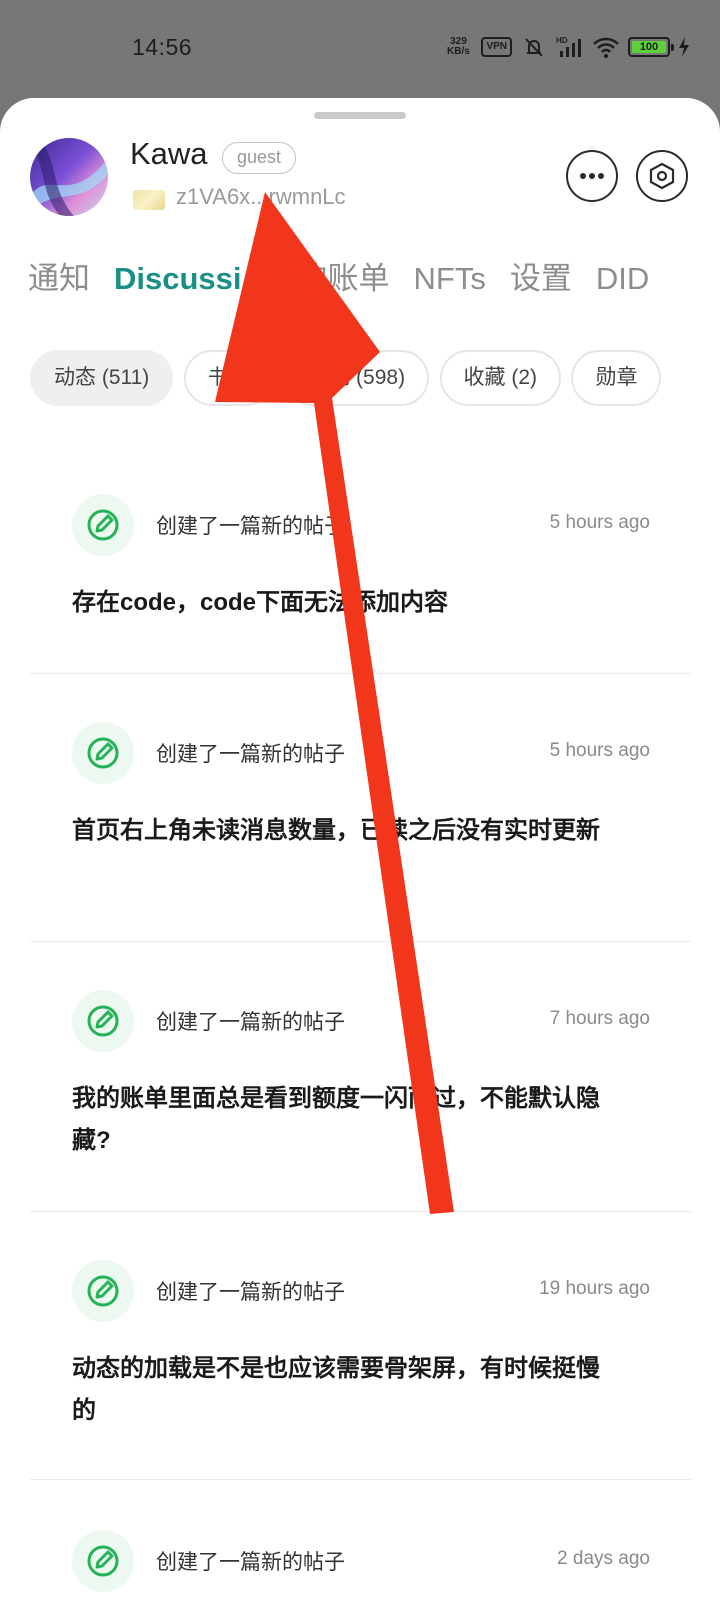 The width and height of the screenshot is (720, 1600). What do you see at coordinates (616, 378) in the screenshot?
I see `chip-badges: 勋章` at bounding box center [616, 378].